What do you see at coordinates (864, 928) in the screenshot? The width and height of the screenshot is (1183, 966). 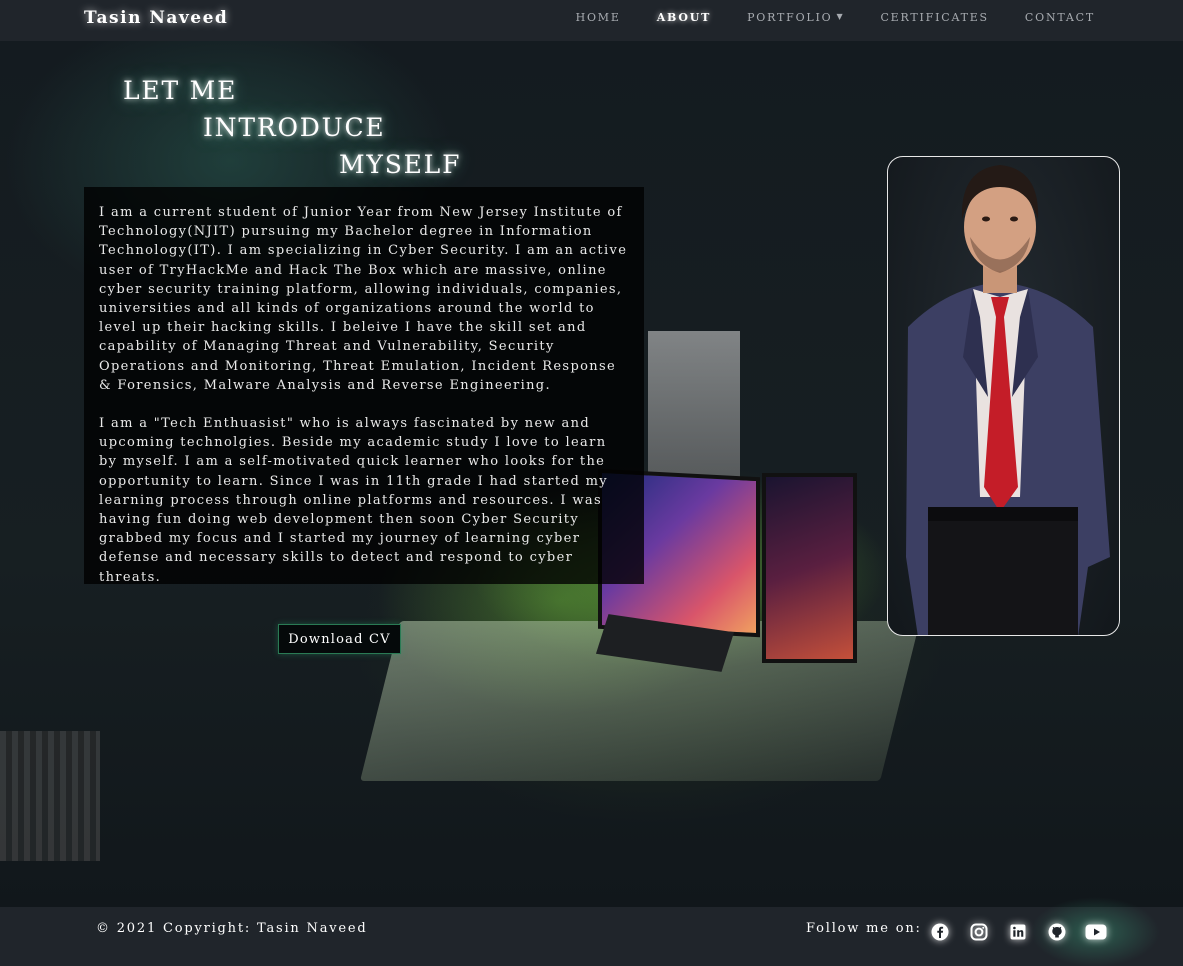 I see `follow-label: Follow me on:` at bounding box center [864, 928].